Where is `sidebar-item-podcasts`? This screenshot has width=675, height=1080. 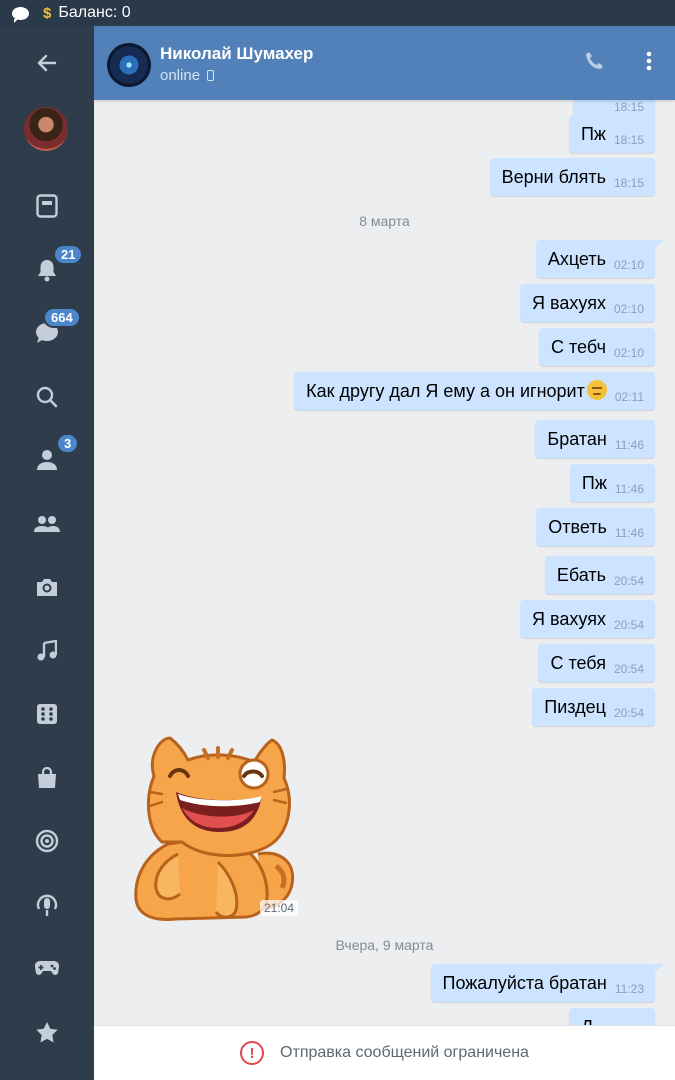 sidebar-item-podcasts is located at coordinates (47, 905).